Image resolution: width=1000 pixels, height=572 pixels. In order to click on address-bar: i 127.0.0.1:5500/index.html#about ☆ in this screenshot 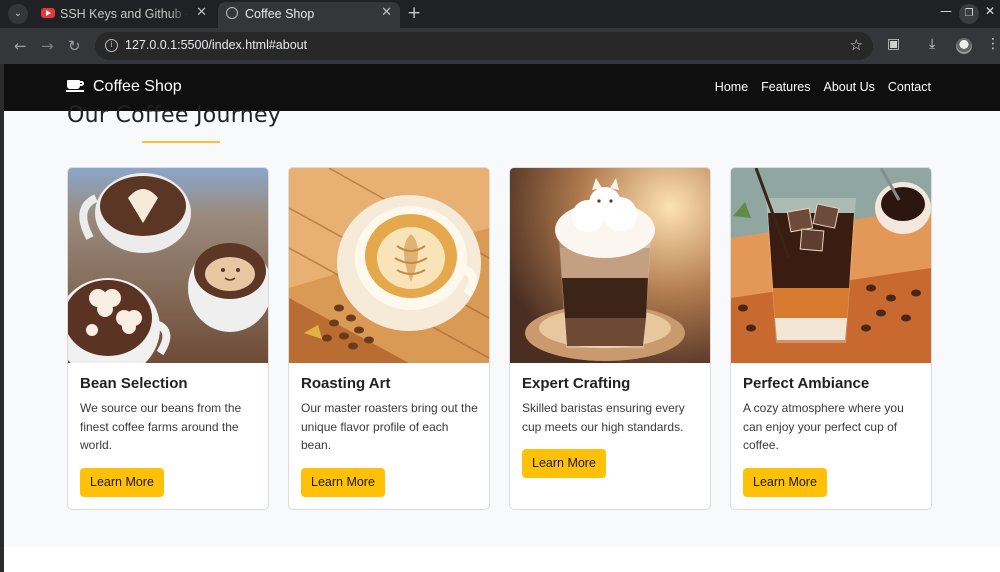, I will do `click(484, 46)`.